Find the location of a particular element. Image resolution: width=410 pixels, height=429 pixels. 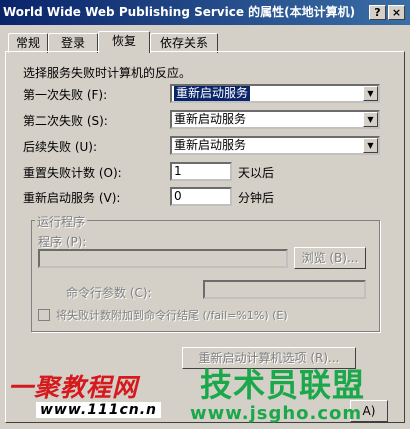

run-program-group-label: 运行程序 is located at coordinates (61, 221).